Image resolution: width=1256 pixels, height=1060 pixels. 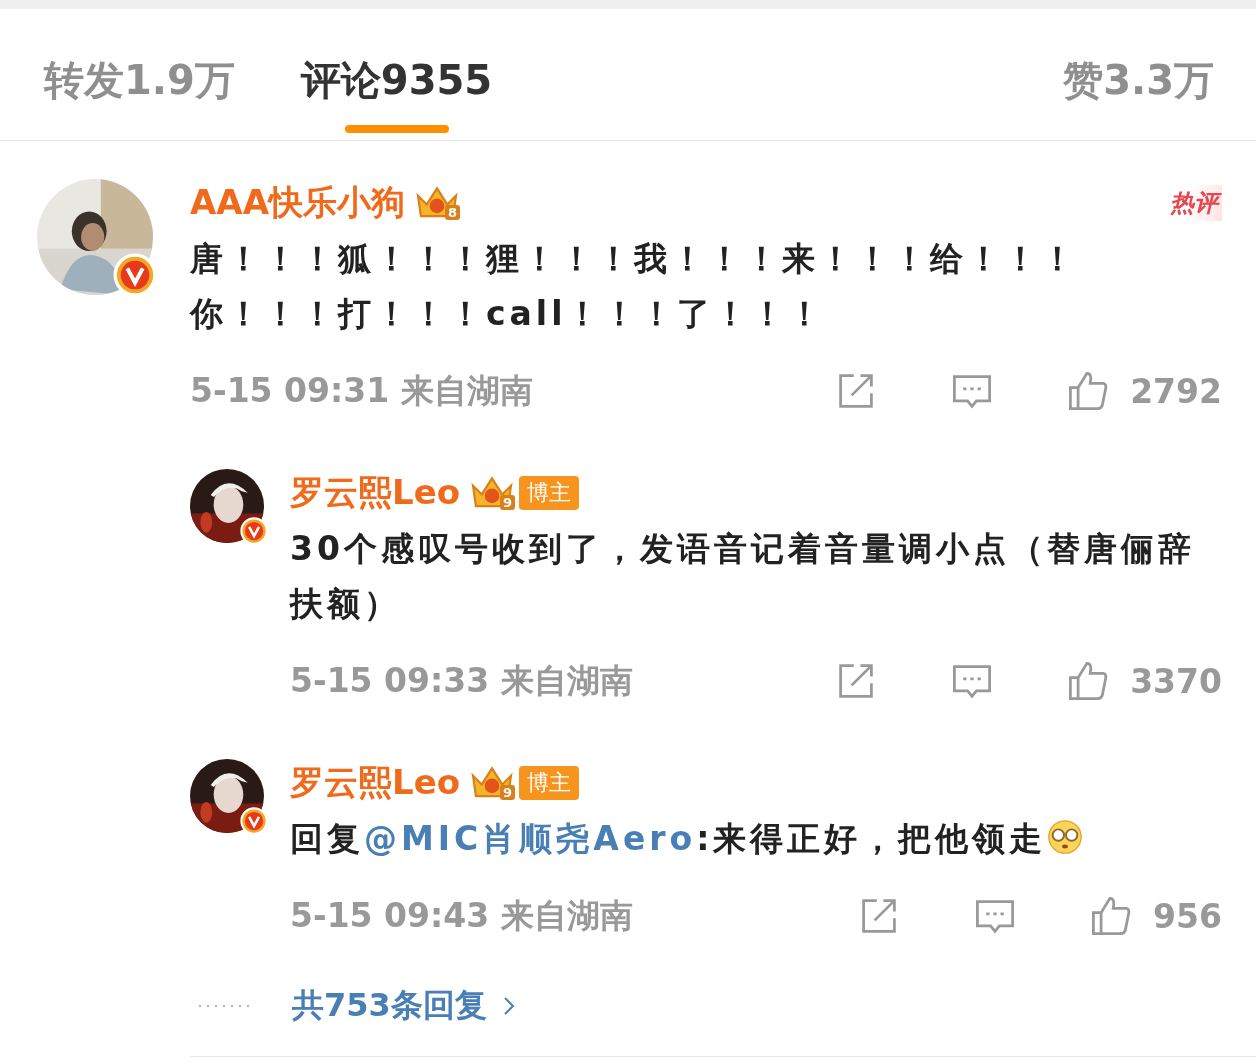 I want to click on mention-link: @MIC肖顺尧Aero, so click(x=530, y=838).